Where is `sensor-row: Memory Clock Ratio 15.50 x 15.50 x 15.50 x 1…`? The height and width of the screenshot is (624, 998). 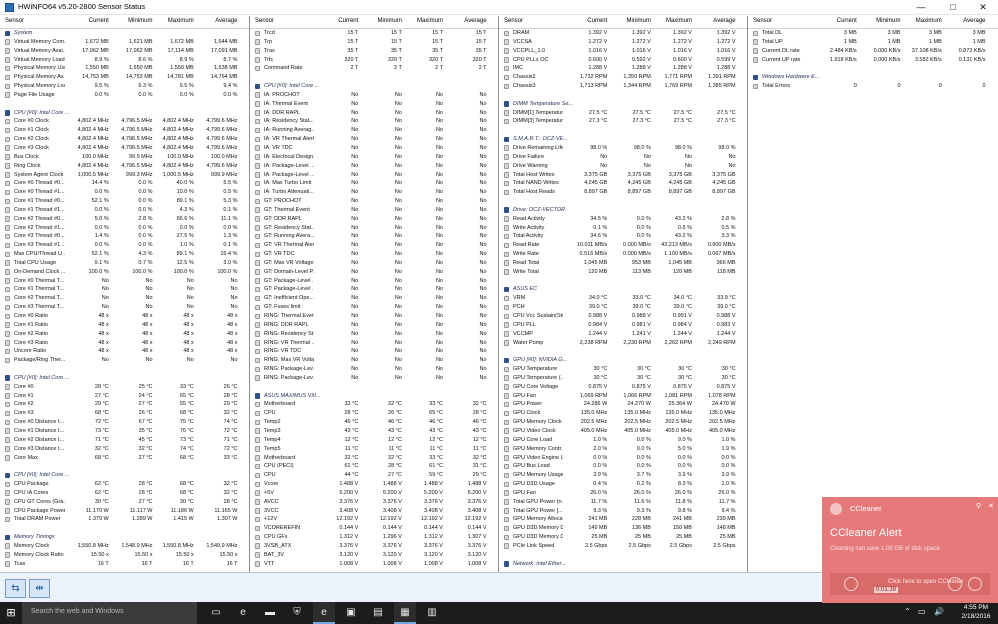 sensor-row: Memory Clock Ratio 15.50 x 15.50 x 15.50 x 1… is located at coordinates (124, 555).